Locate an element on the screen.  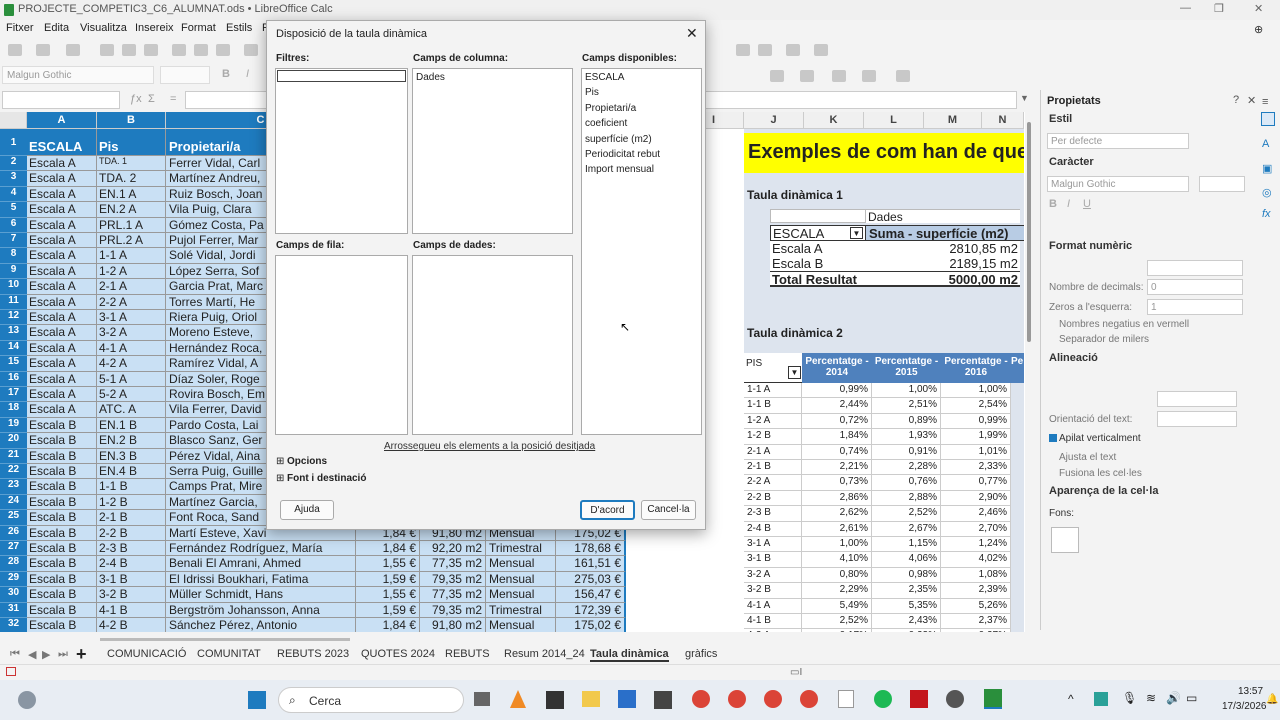
row-header: 31 is located at coordinates (13, 610).